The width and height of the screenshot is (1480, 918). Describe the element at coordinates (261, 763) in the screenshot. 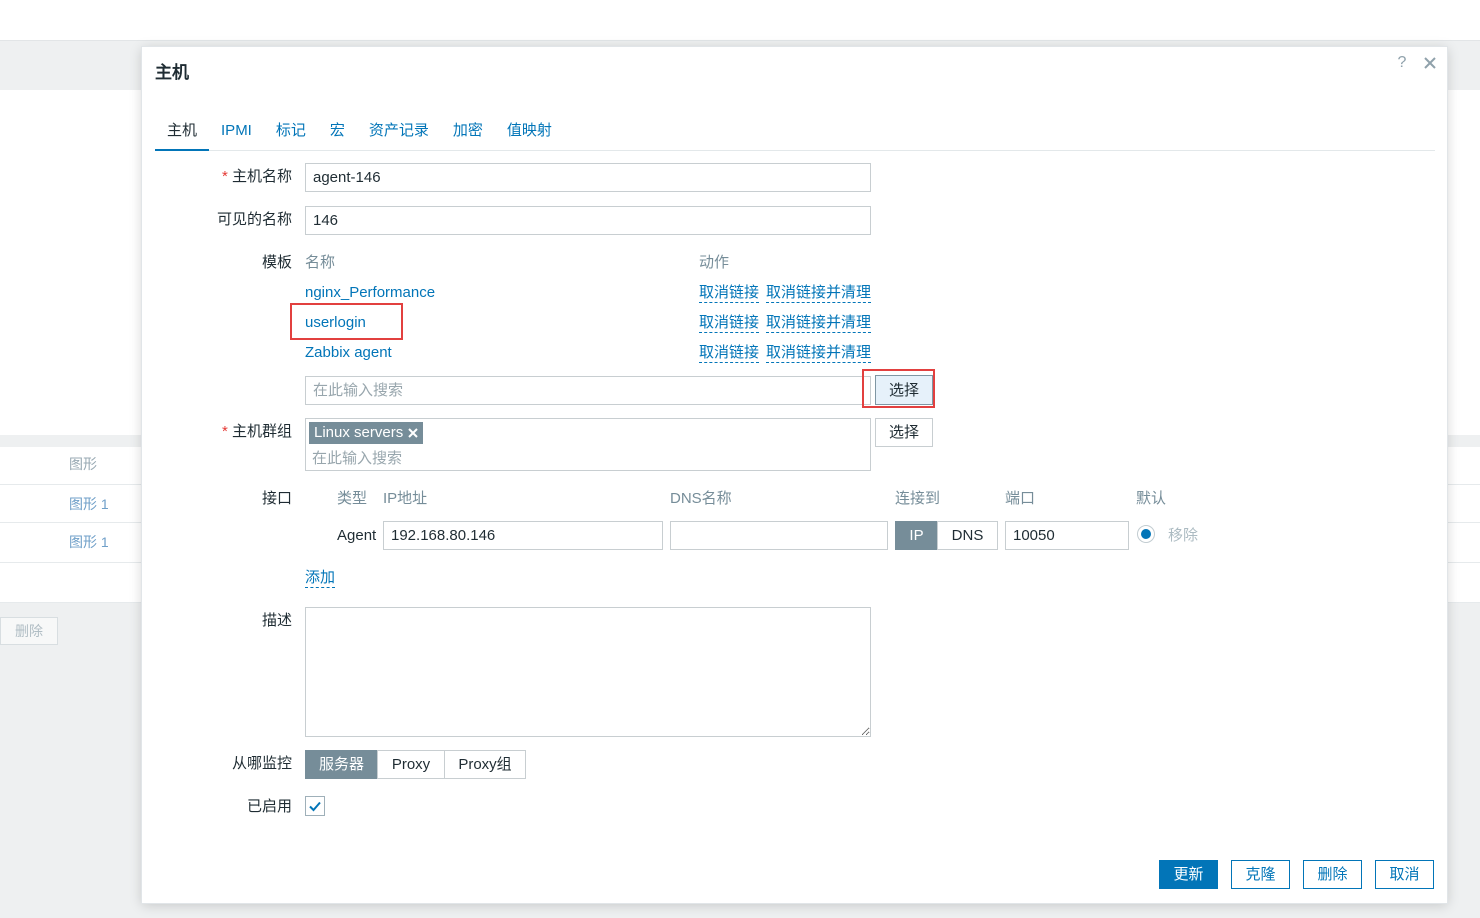

I see `monitored-by-label: 从哪监控` at that location.